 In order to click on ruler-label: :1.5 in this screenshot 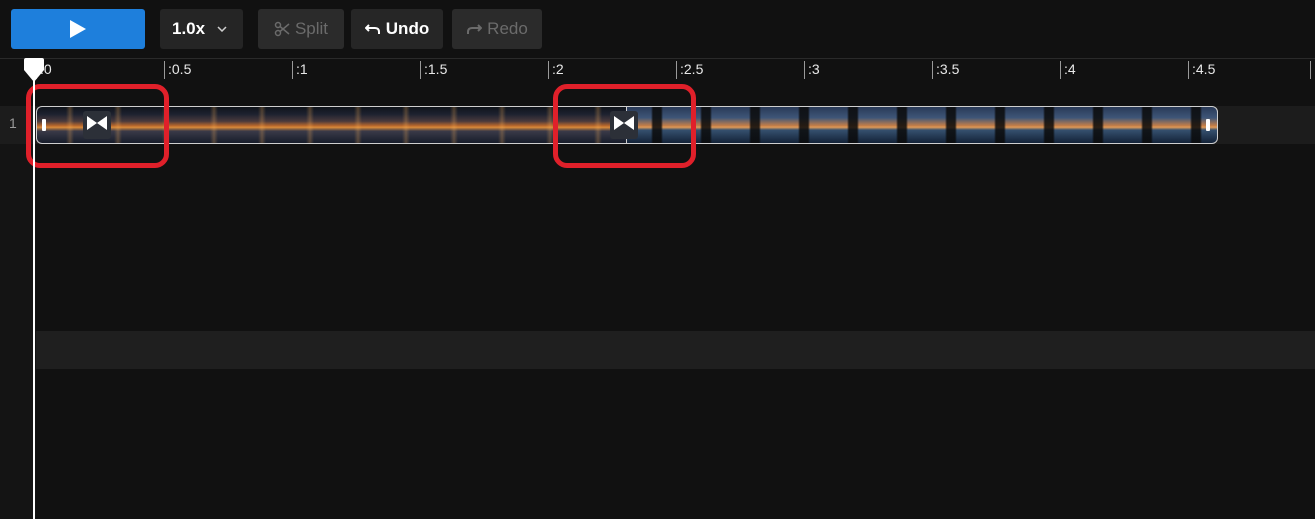, I will do `click(436, 69)`.